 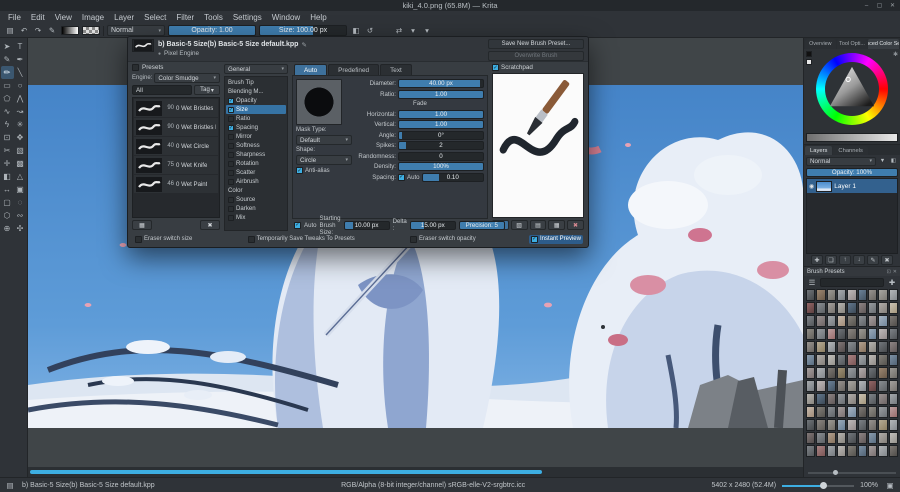 What do you see at coordinates (142, 225) in the screenshot?
I see `preset-view-mode-button: ▦` at bounding box center [142, 225].